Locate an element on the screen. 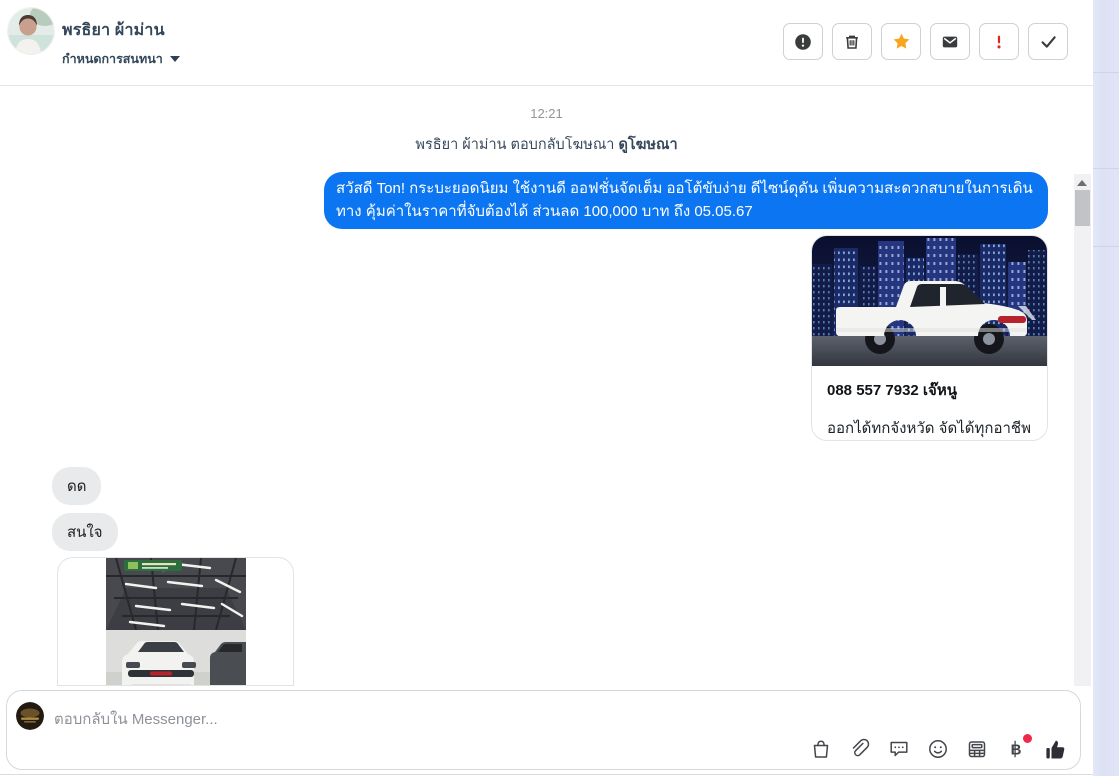 The image size is (1119, 776). flag-important-icon is located at coordinates (999, 41).